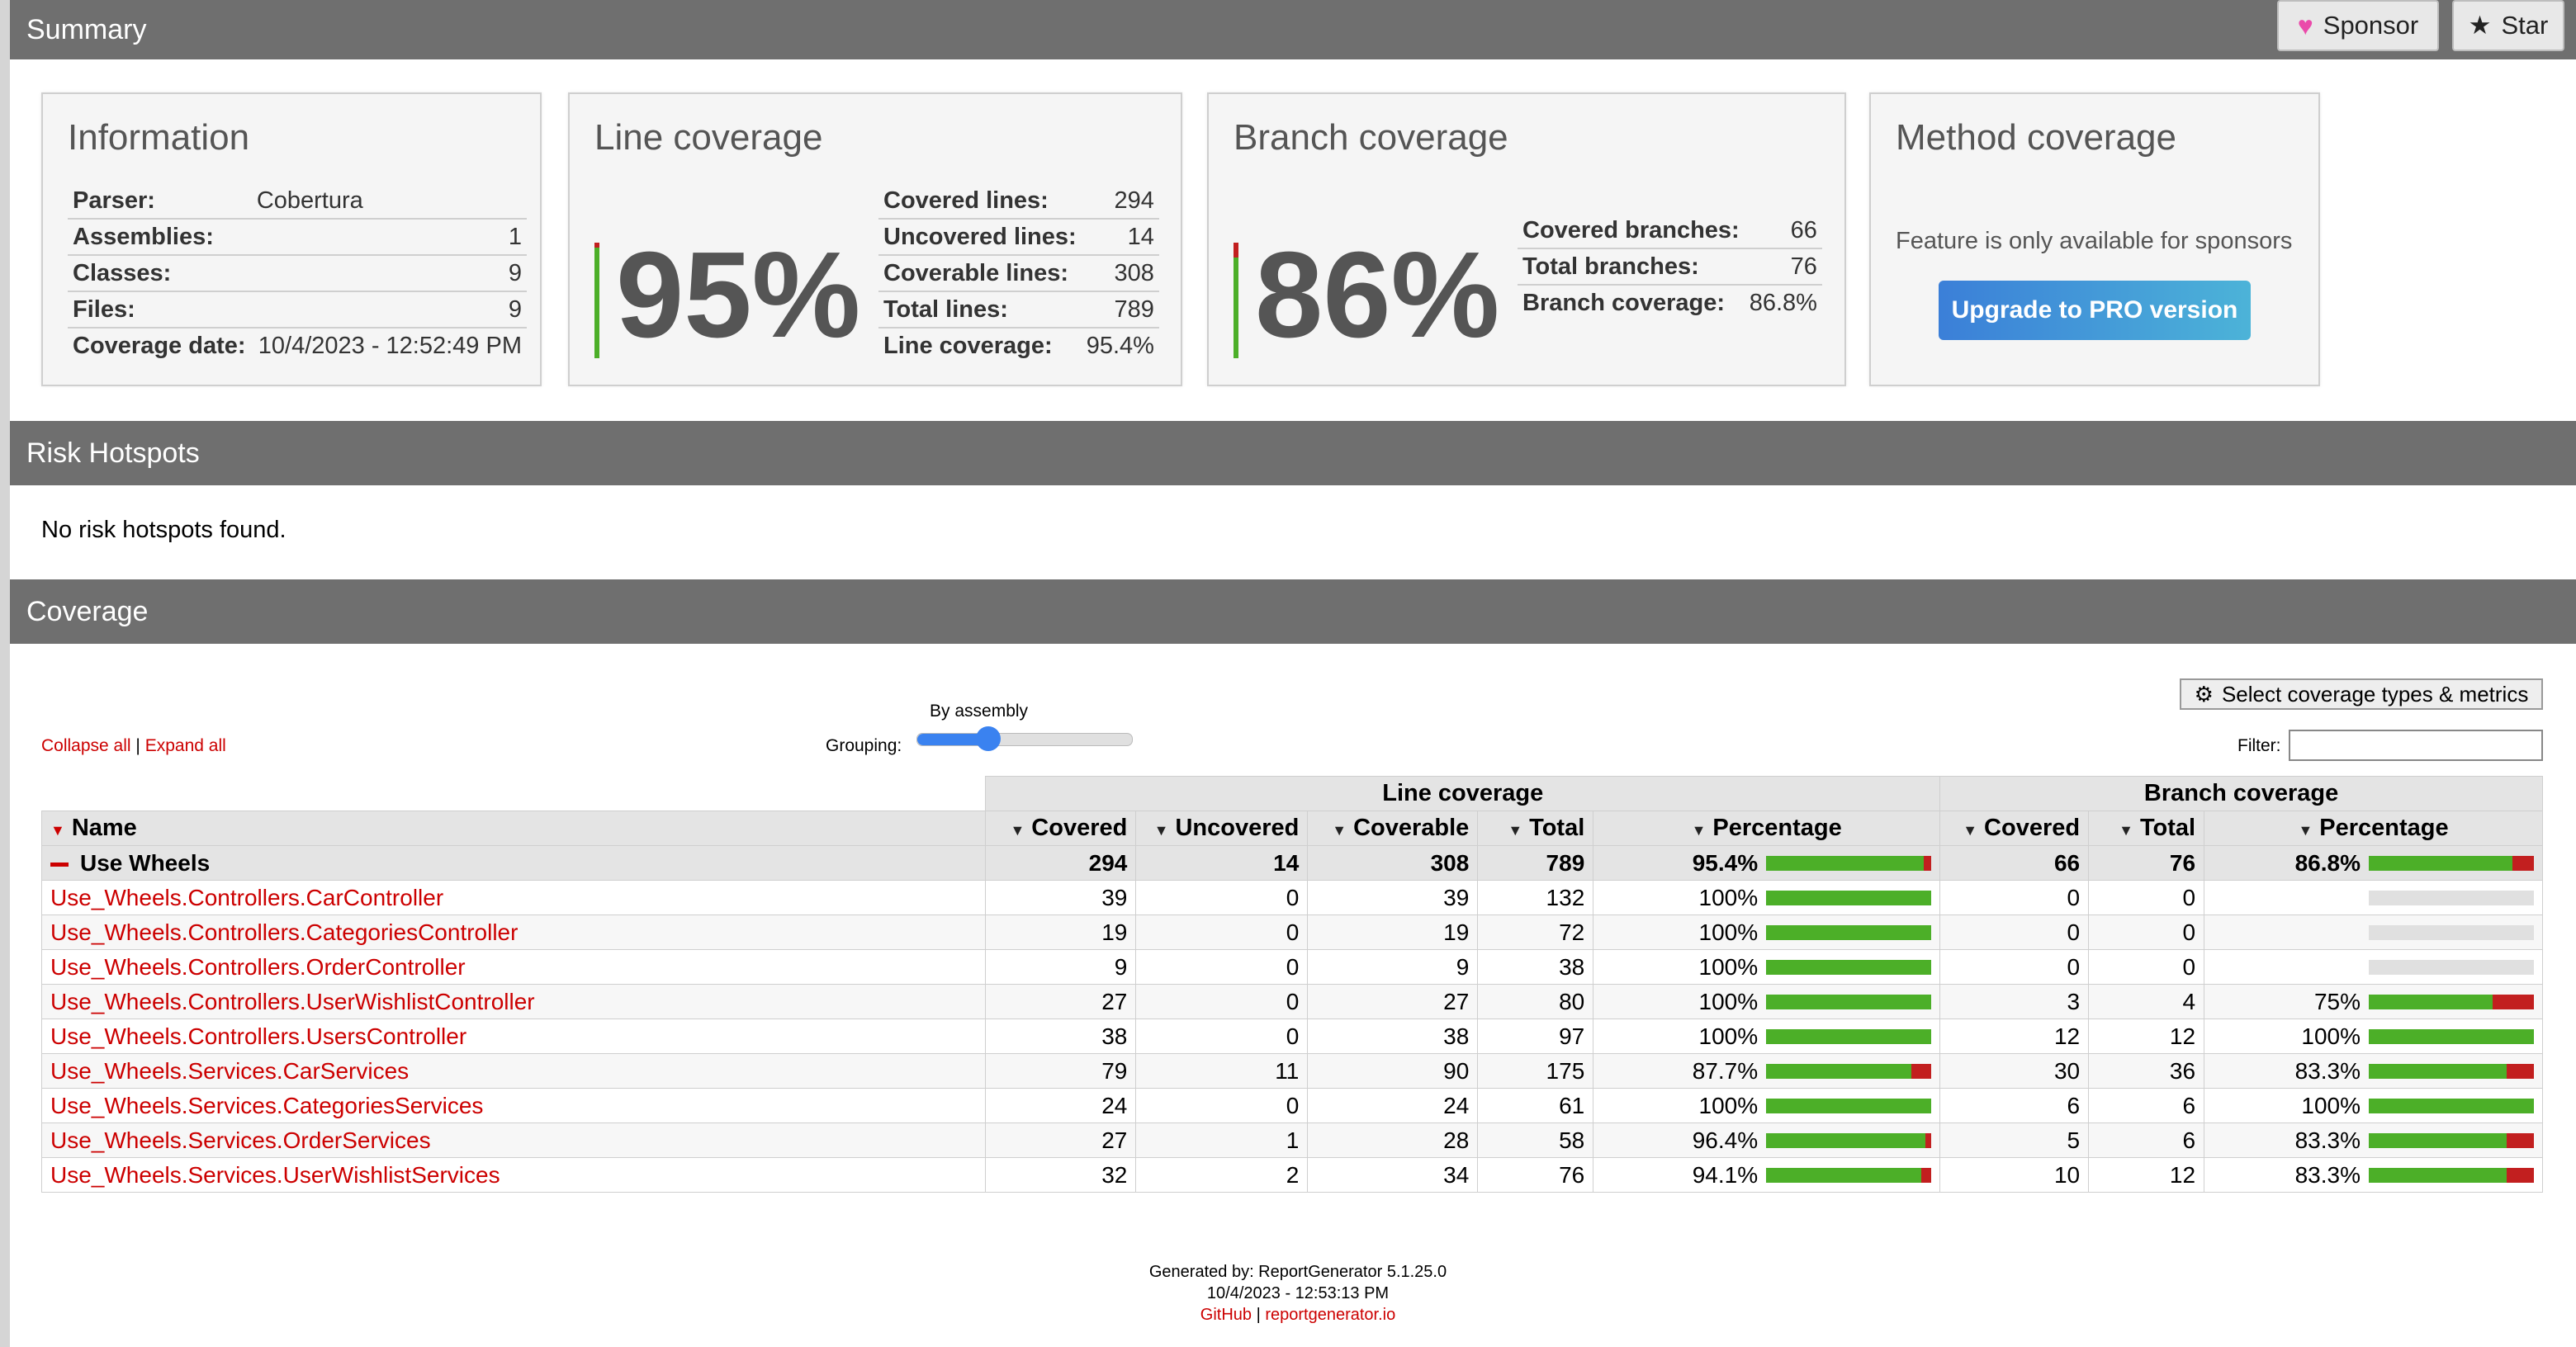  I want to click on branch-total-cell: 12, so click(2146, 1175).